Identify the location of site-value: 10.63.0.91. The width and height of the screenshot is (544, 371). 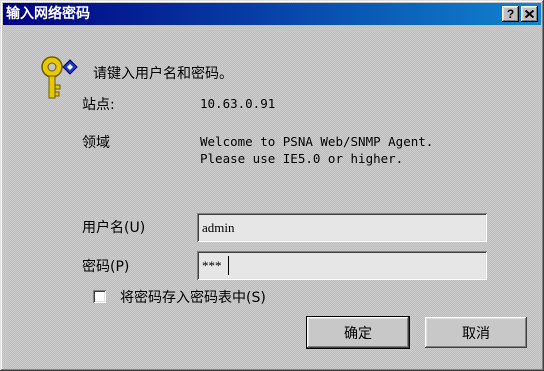
(238, 103).